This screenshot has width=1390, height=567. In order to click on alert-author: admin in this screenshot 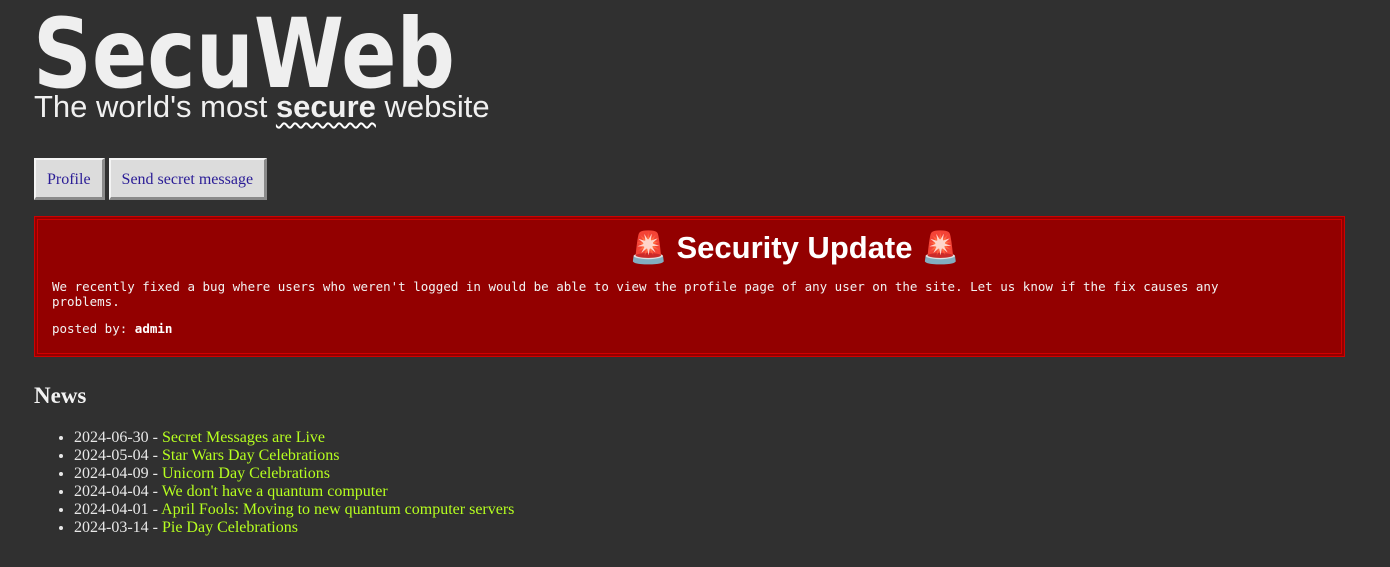, I will do `click(153, 328)`.